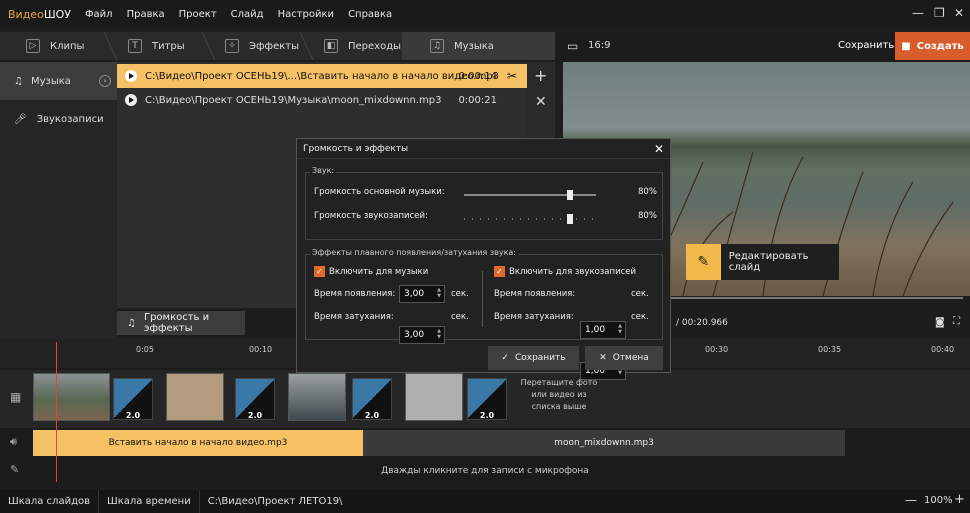  What do you see at coordinates (146, 14) in the screenshot?
I see `menu-edit: Правка` at bounding box center [146, 14].